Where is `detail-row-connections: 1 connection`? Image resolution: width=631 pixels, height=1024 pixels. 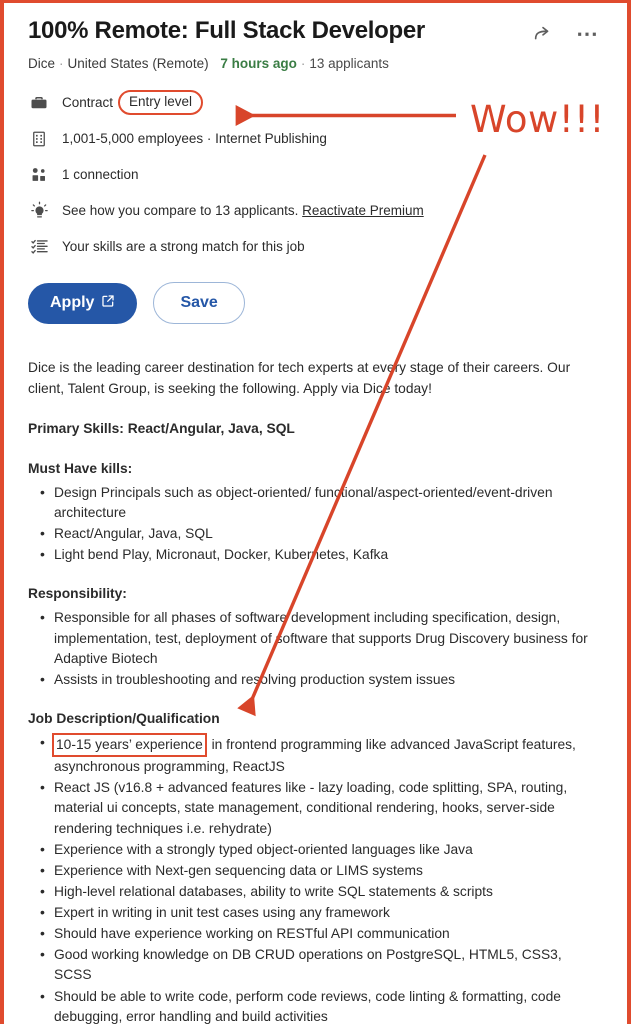 detail-row-connections: 1 connection is located at coordinates (315, 174).